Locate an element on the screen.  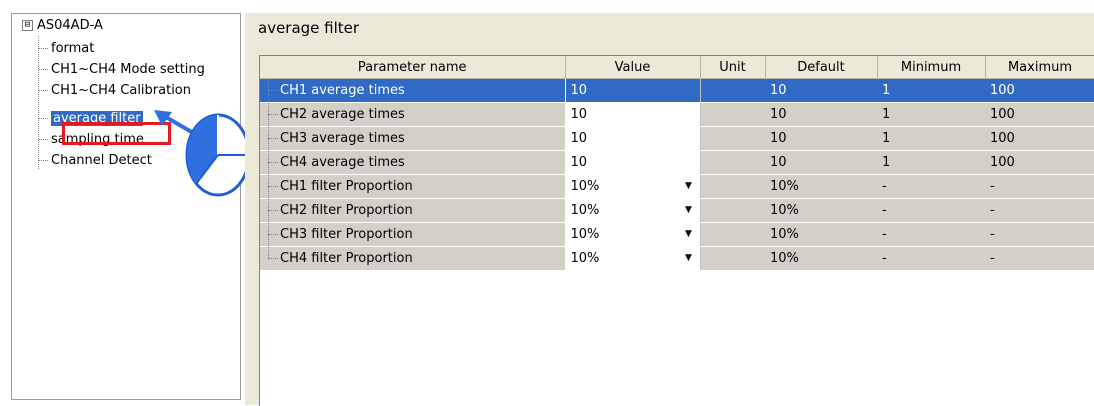
column-header-value: Value is located at coordinates (633, 67).